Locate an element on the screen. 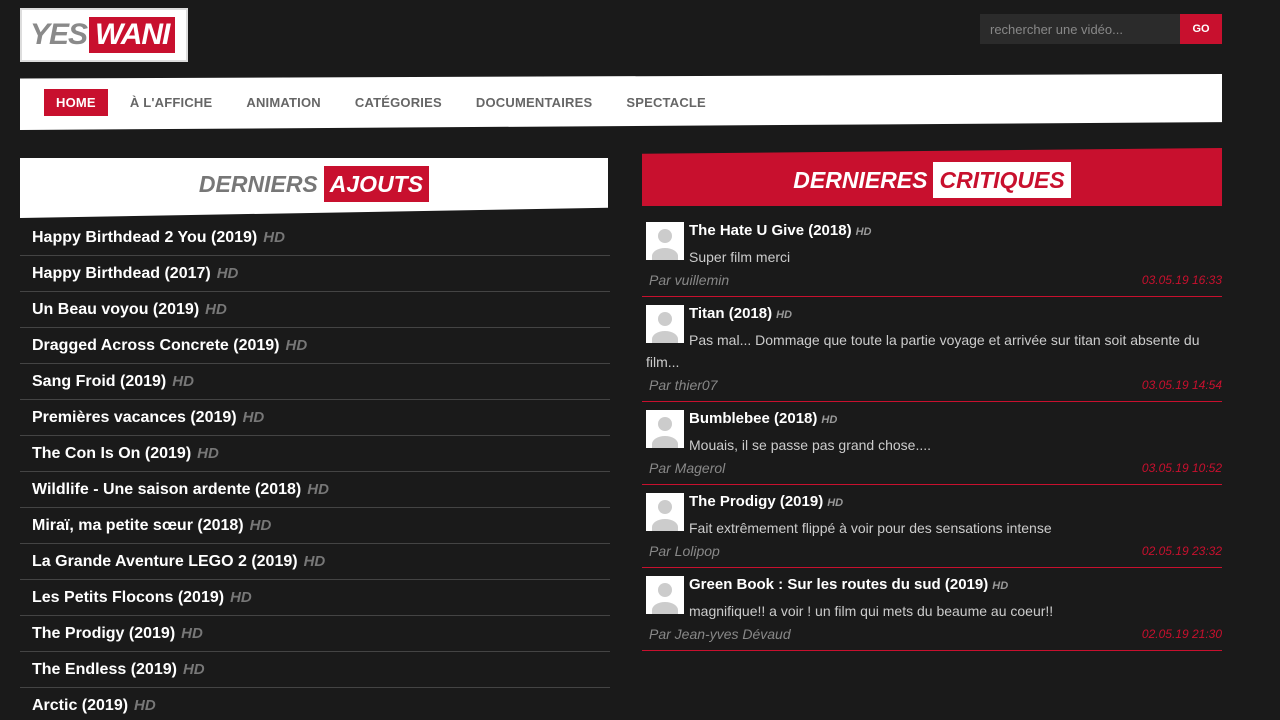 Image resolution: width=1280 pixels, height=720 pixels. search-form: GO is located at coordinates (1101, 29).